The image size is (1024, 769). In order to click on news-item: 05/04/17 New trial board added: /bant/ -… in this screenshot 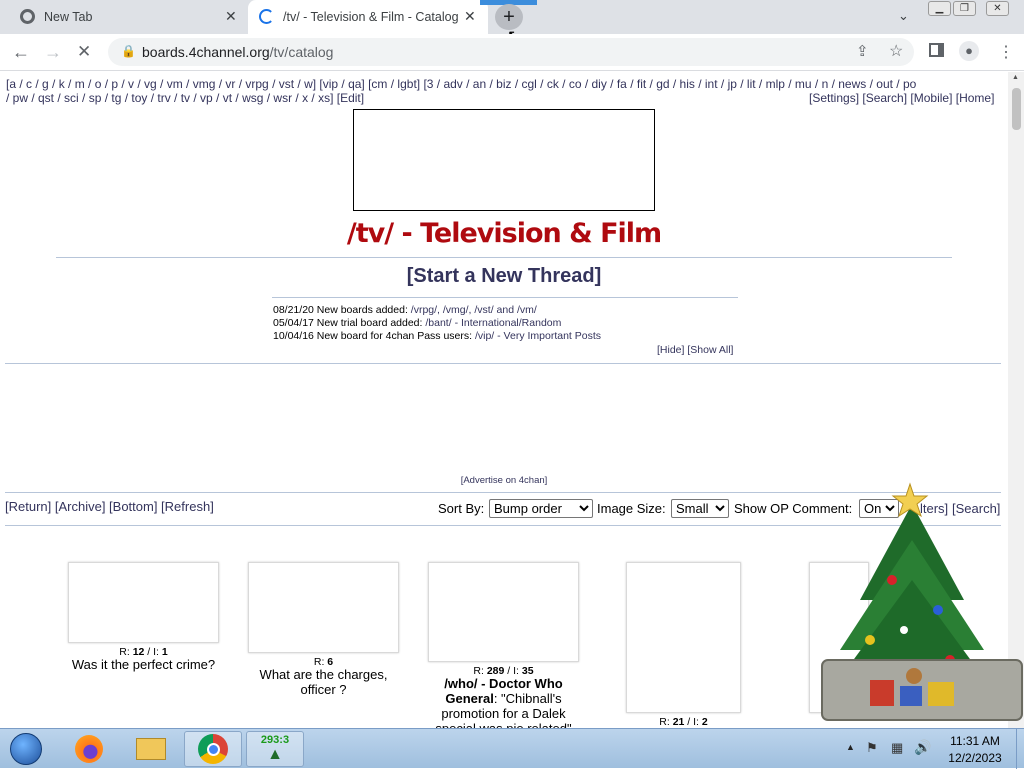, I will do `click(417, 323)`.